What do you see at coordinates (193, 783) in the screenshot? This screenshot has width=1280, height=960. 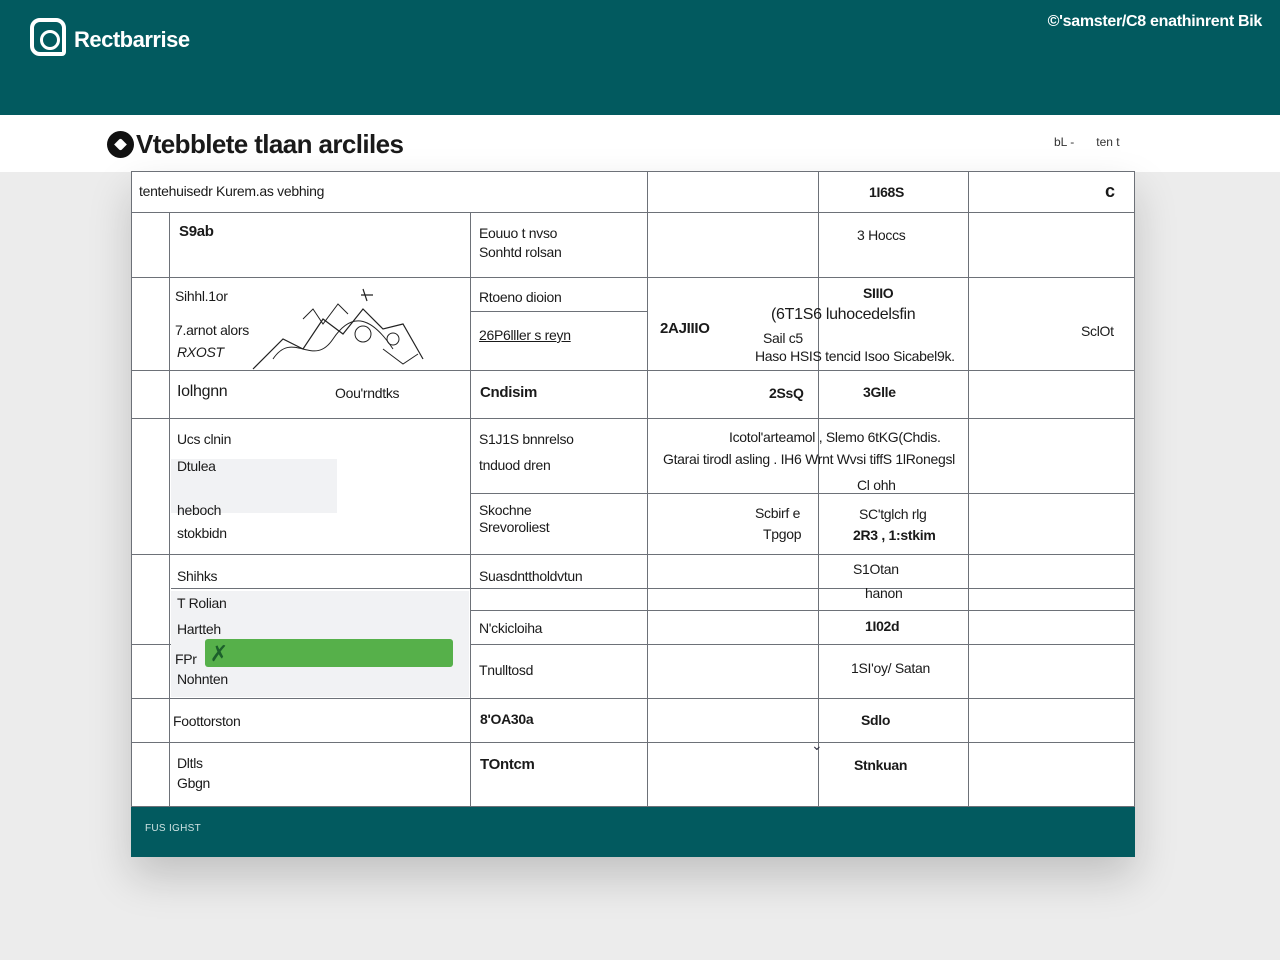 I see `table-cell: Gbgn` at bounding box center [193, 783].